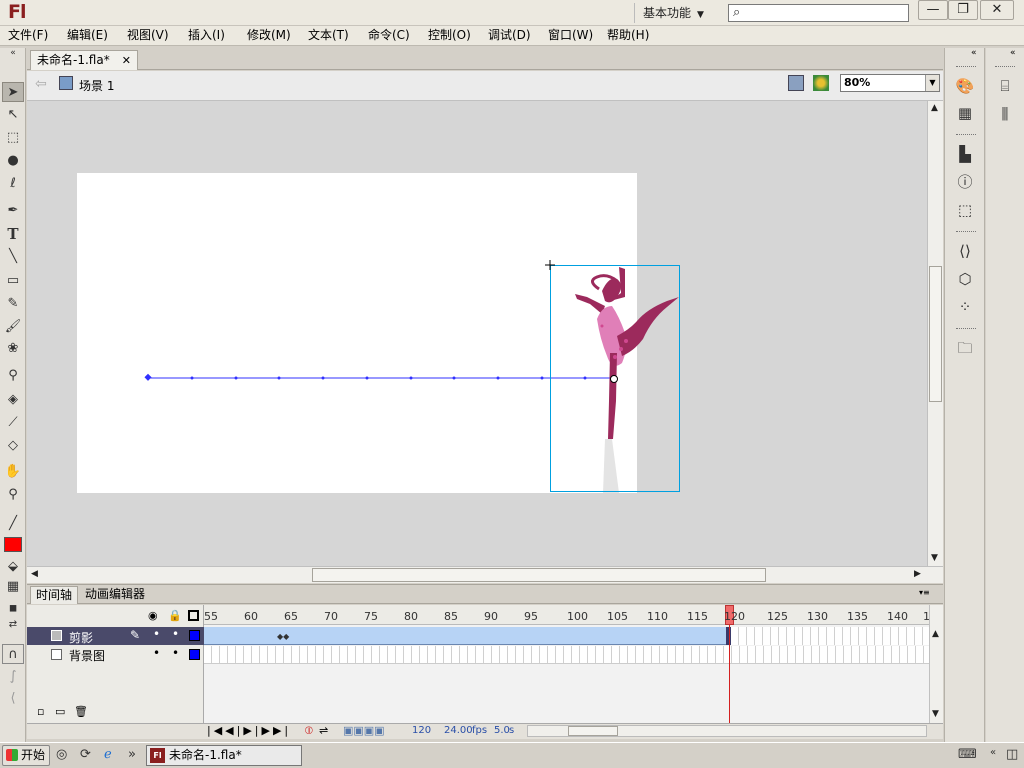 The width and height of the screenshot is (1024, 768). Describe the element at coordinates (389, 35) in the screenshot. I see `menu-commands: 命令(C)` at that location.